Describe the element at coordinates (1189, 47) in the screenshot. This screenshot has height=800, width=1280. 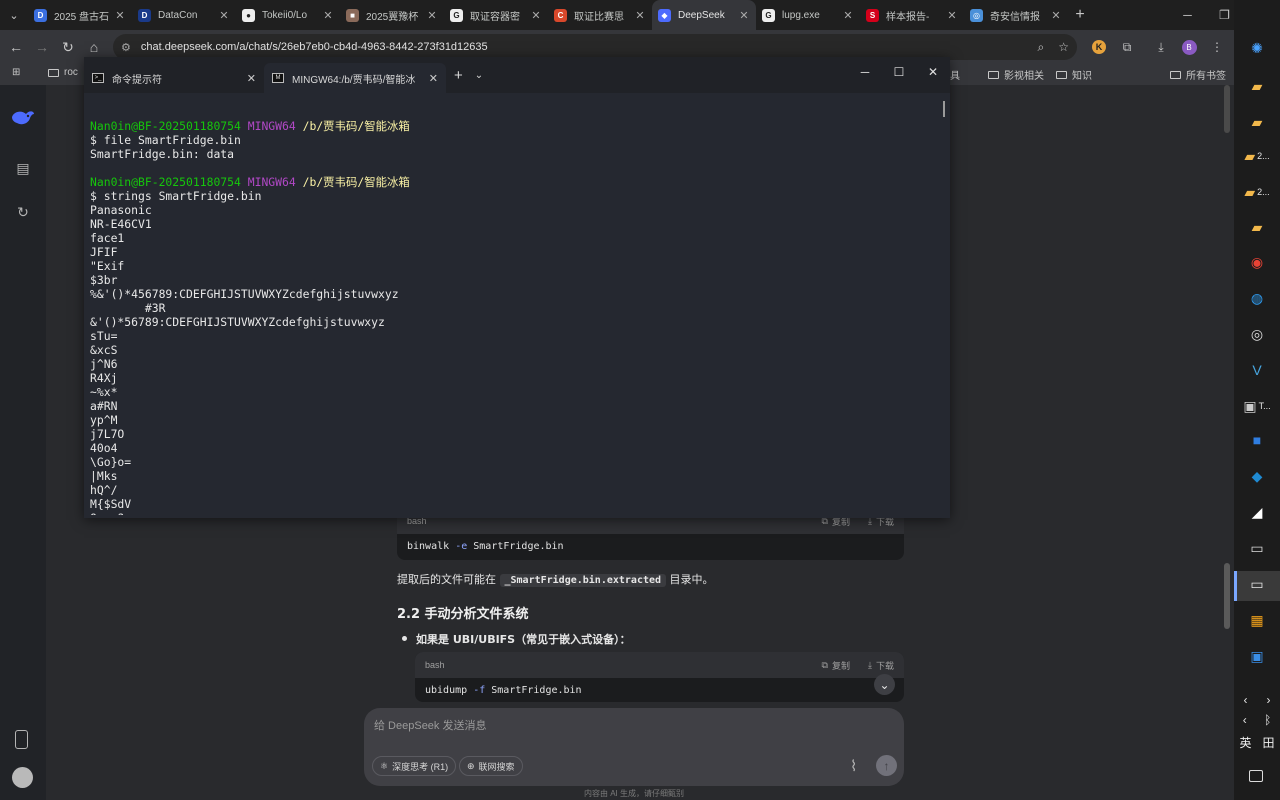
I see `profile-button: B` at that location.